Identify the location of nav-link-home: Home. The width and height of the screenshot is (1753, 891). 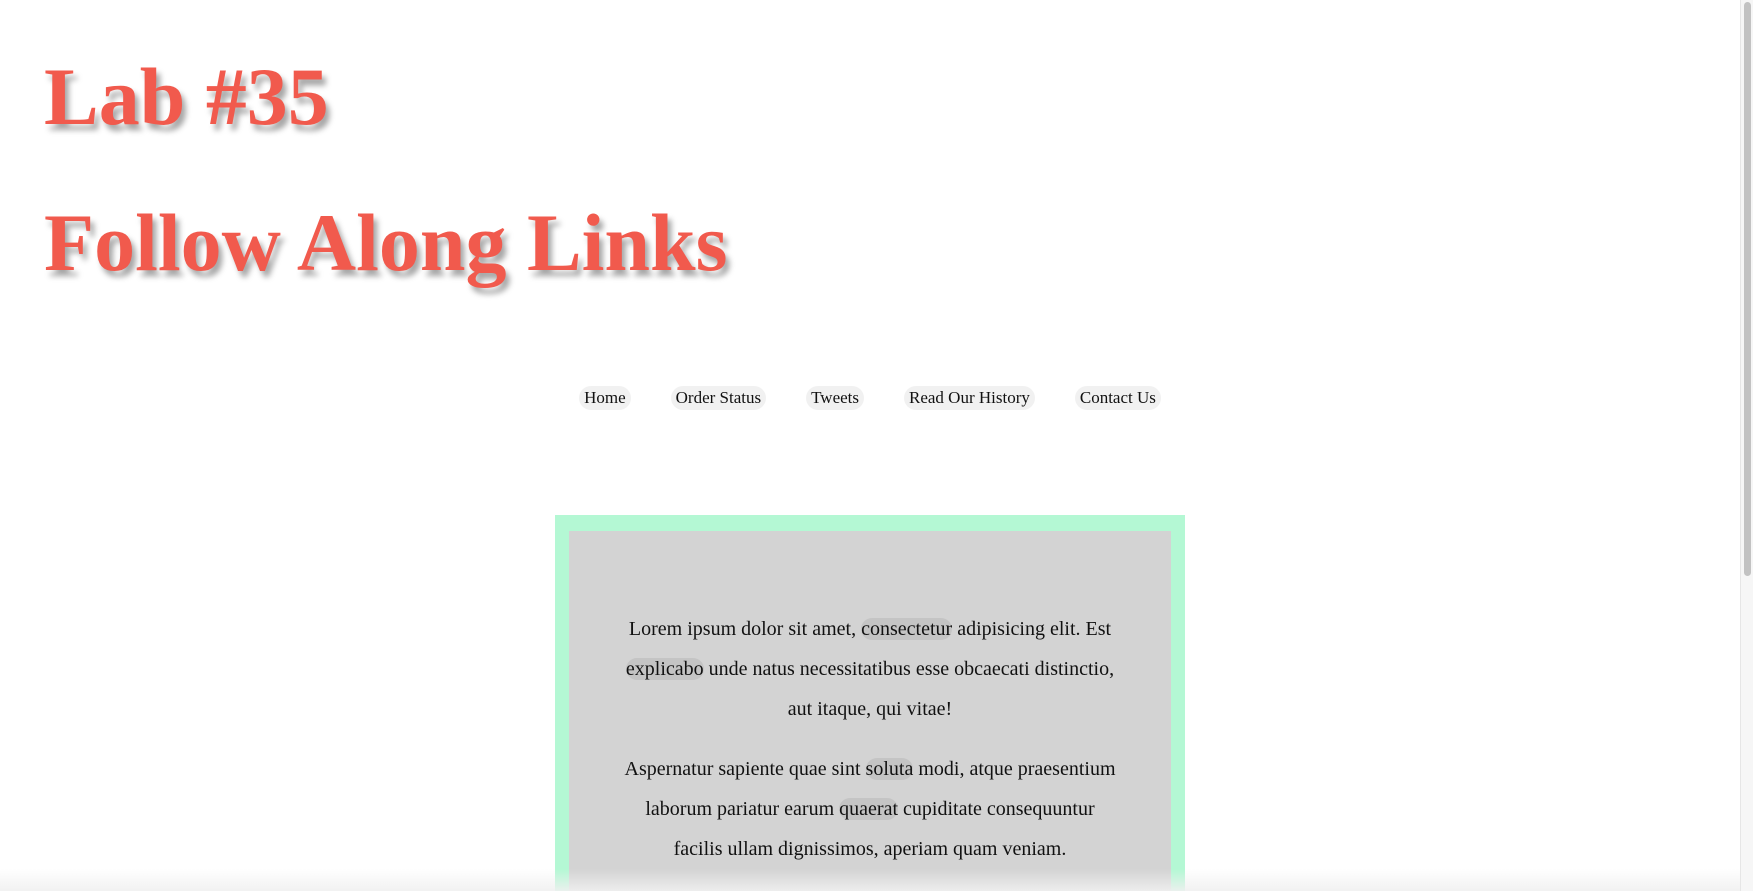
(605, 398).